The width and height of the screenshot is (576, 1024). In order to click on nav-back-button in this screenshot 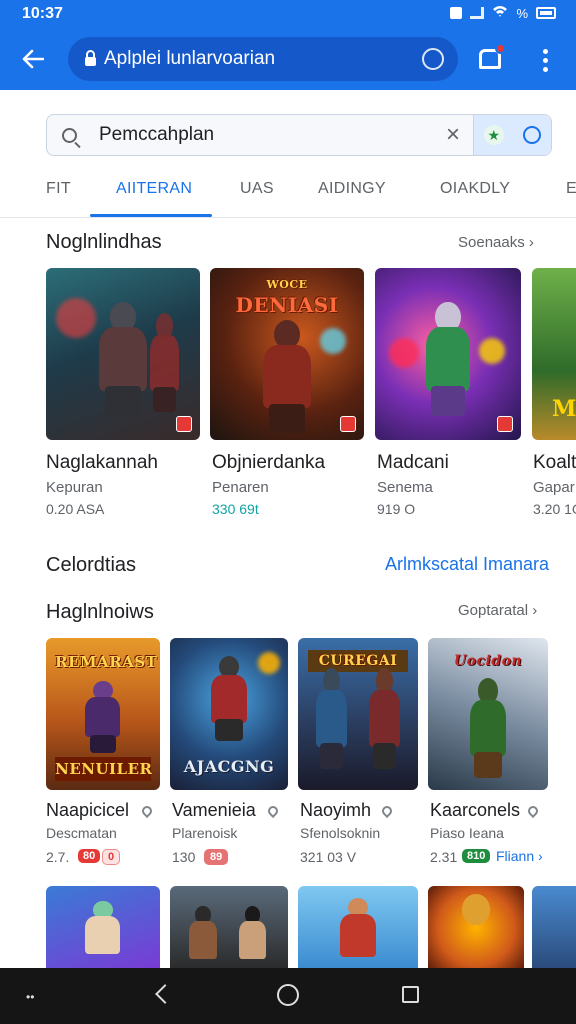, I will do `click(163, 995)`.